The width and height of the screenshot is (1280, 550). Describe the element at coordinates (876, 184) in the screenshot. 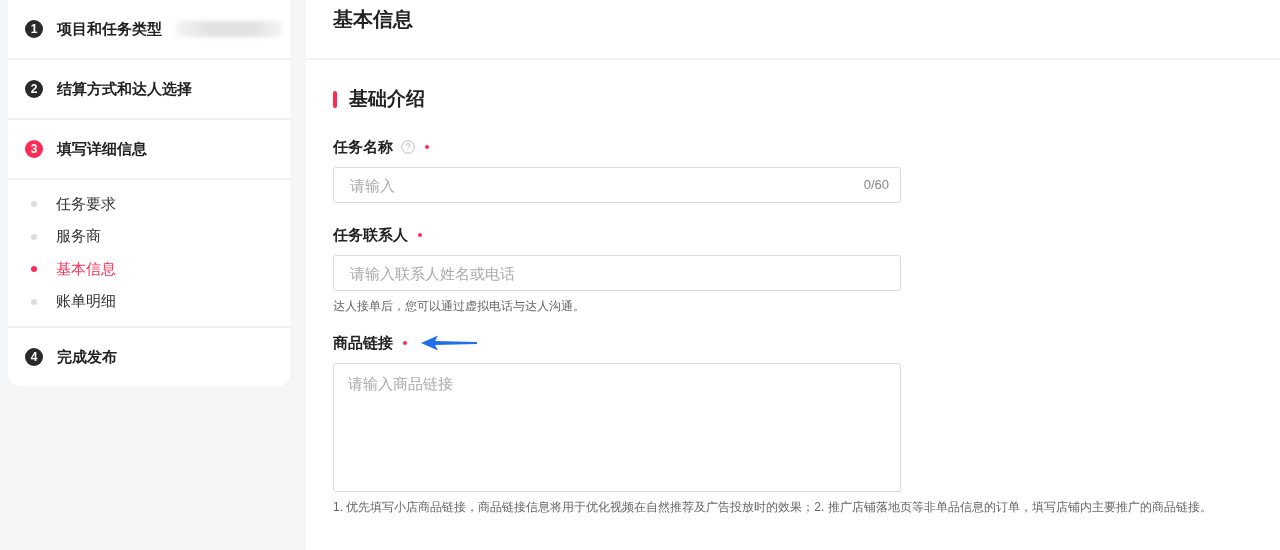

I see `char-counter: 0/60` at that location.